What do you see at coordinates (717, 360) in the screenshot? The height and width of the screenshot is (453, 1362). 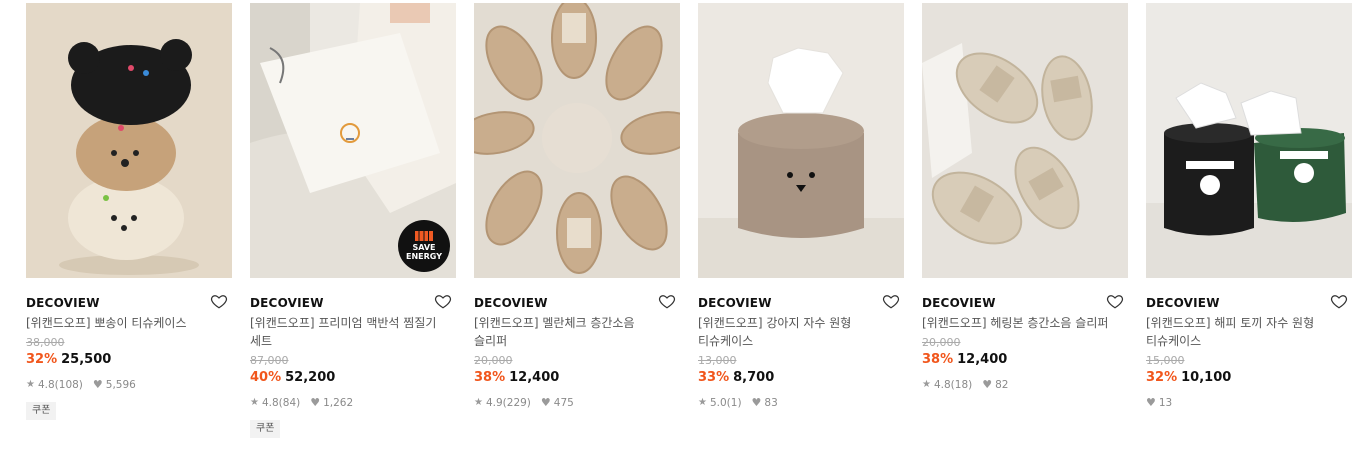 I see `original-price: 13,000` at bounding box center [717, 360].